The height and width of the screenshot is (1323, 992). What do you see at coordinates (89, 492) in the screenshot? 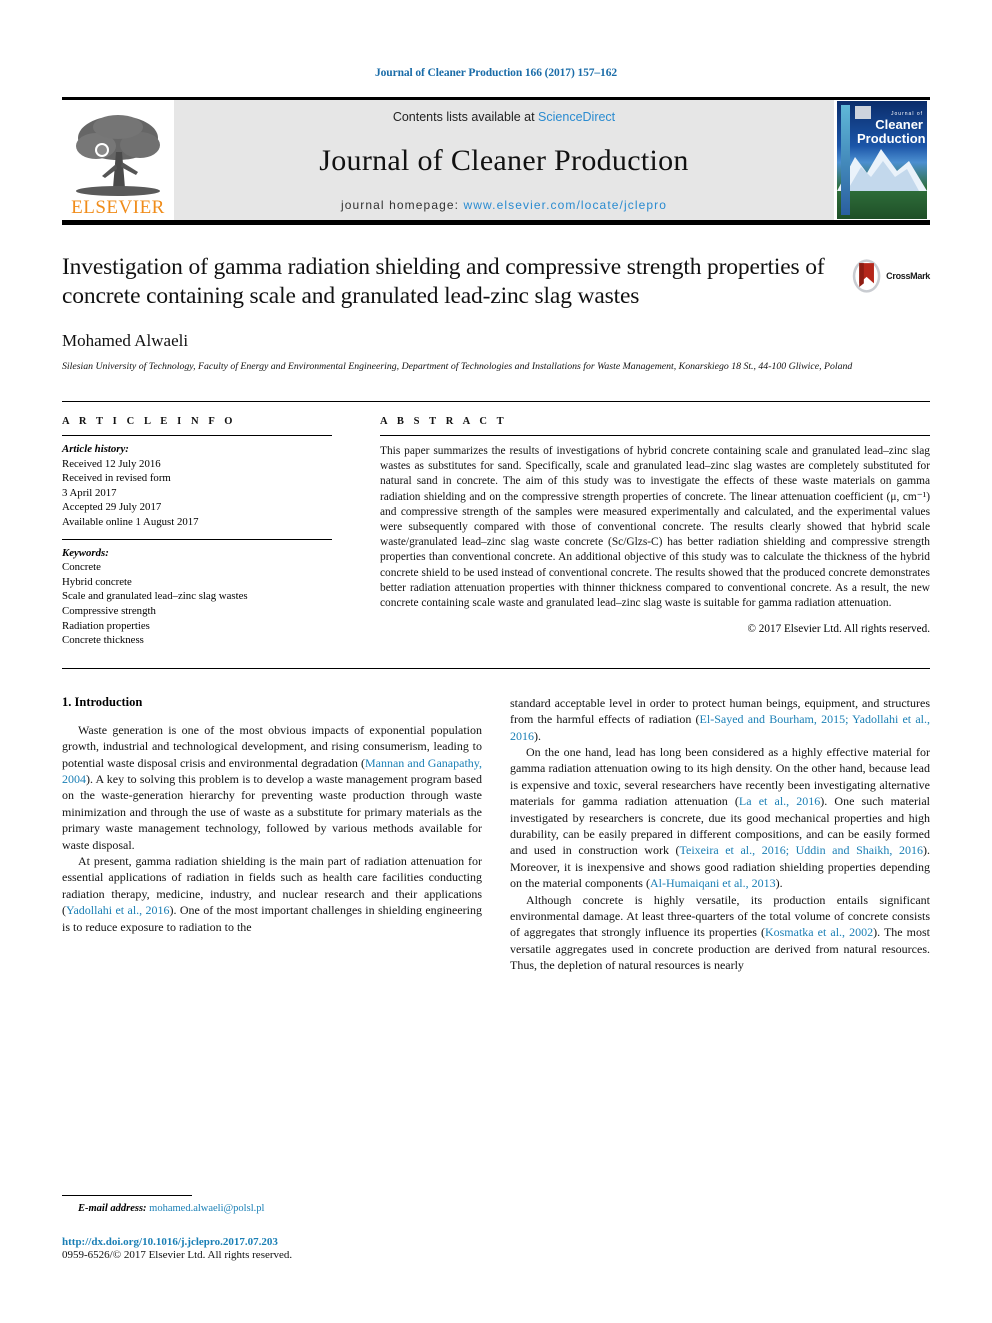
I see `history-line: 3 April 2017` at bounding box center [89, 492].